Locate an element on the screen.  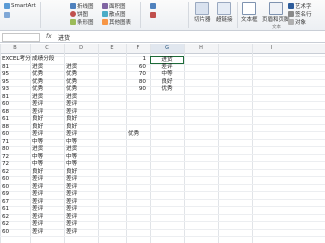
lookup-threshold: 80 is located at coordinates (137, 83).